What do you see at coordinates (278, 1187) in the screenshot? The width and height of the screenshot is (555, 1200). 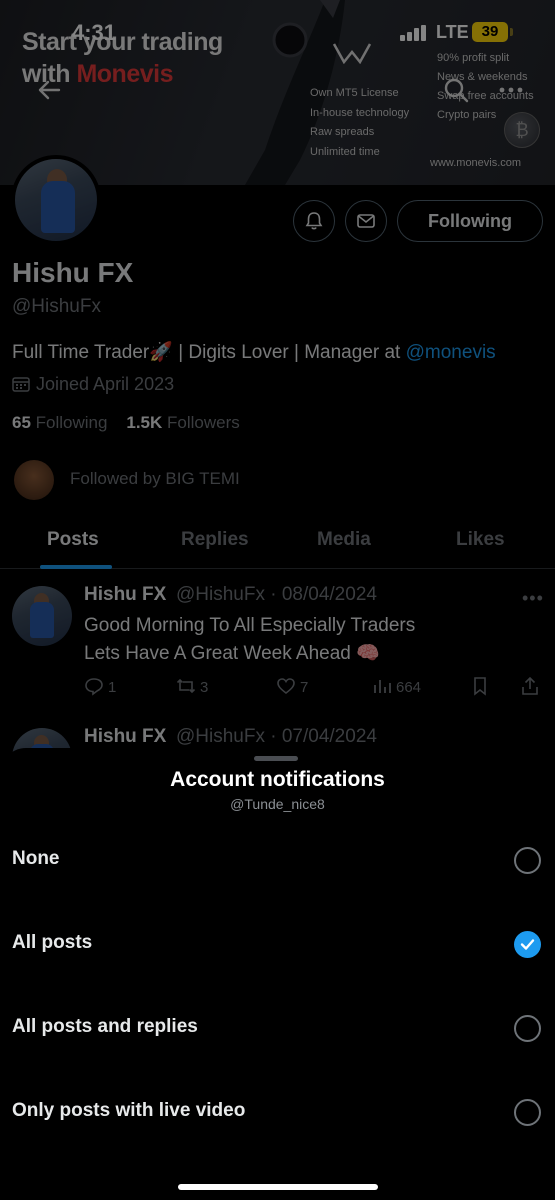 I see `home-indicator` at bounding box center [278, 1187].